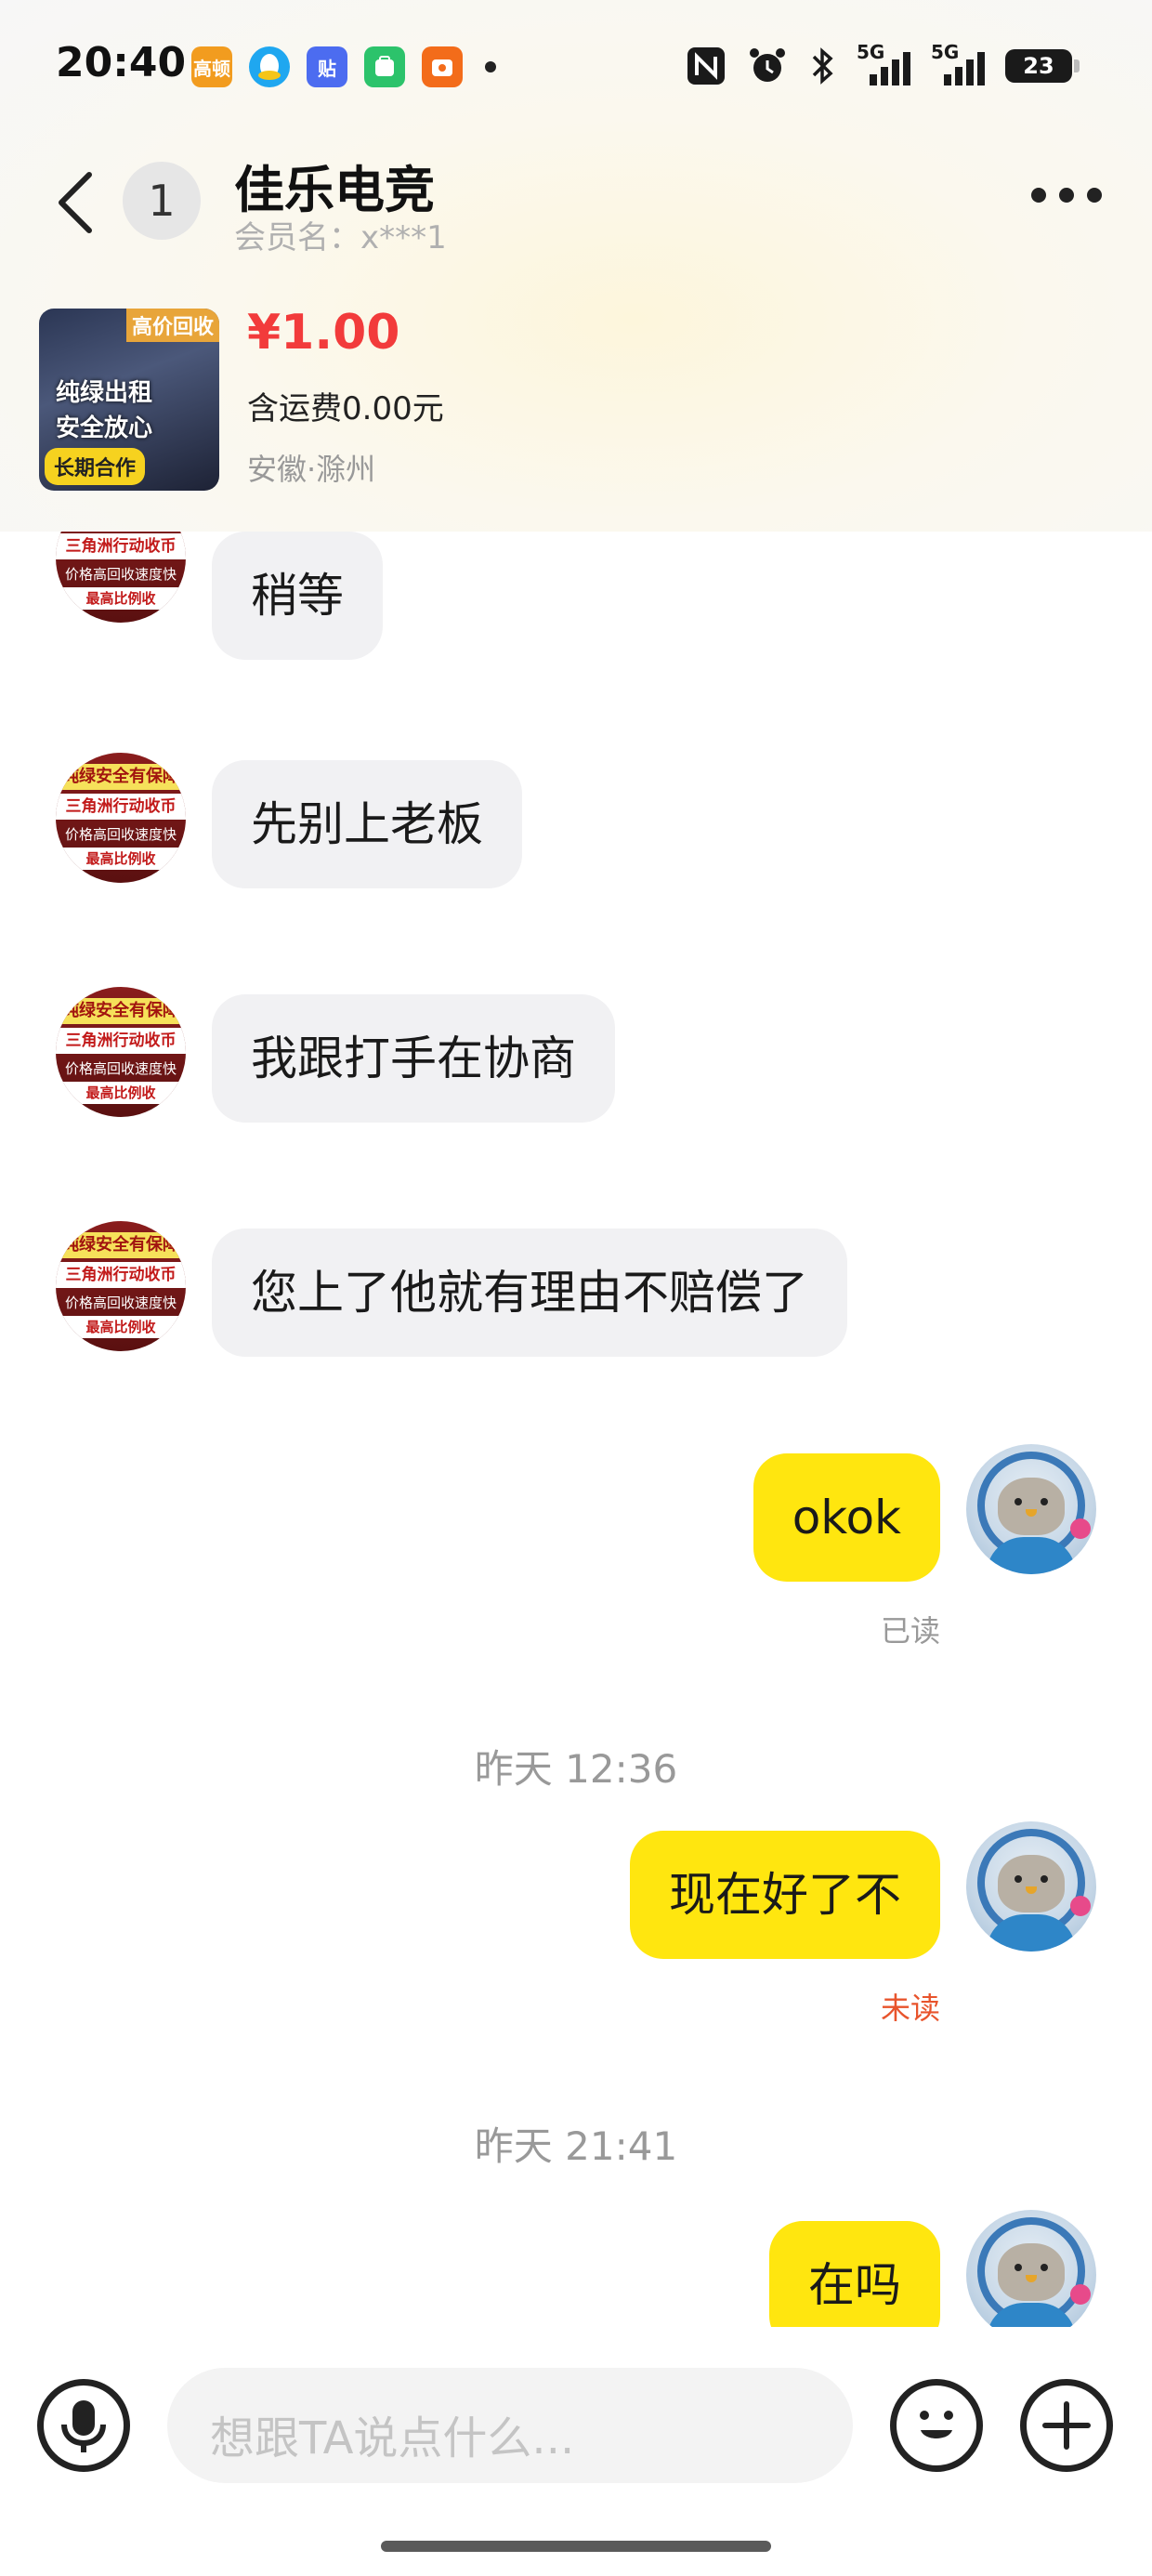 The width and height of the screenshot is (1152, 2576). What do you see at coordinates (822, 66) in the screenshot?
I see `bluetooth-icon` at bounding box center [822, 66].